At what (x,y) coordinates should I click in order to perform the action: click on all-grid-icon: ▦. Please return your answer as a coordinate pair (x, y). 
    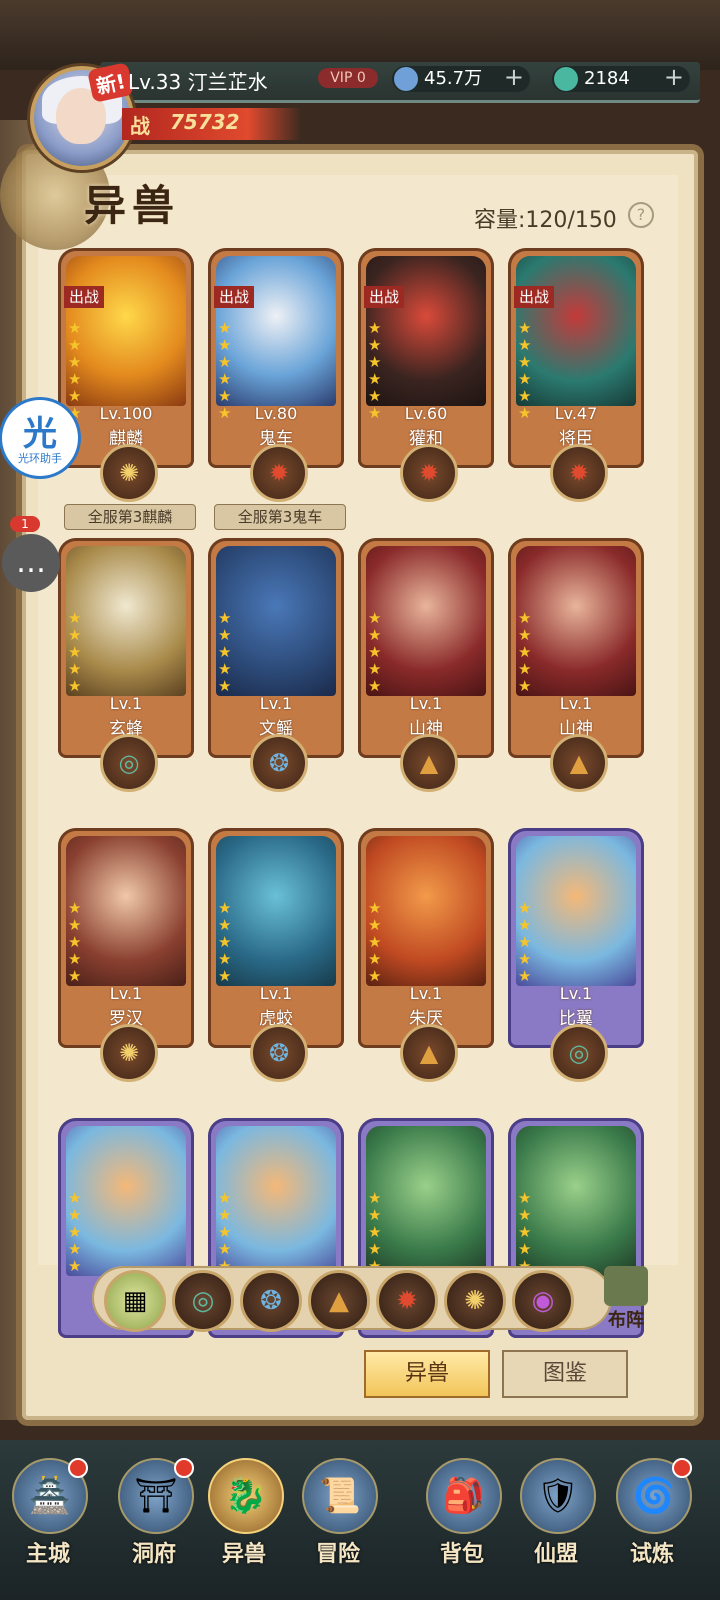
    Looking at the image, I should click on (135, 1301).